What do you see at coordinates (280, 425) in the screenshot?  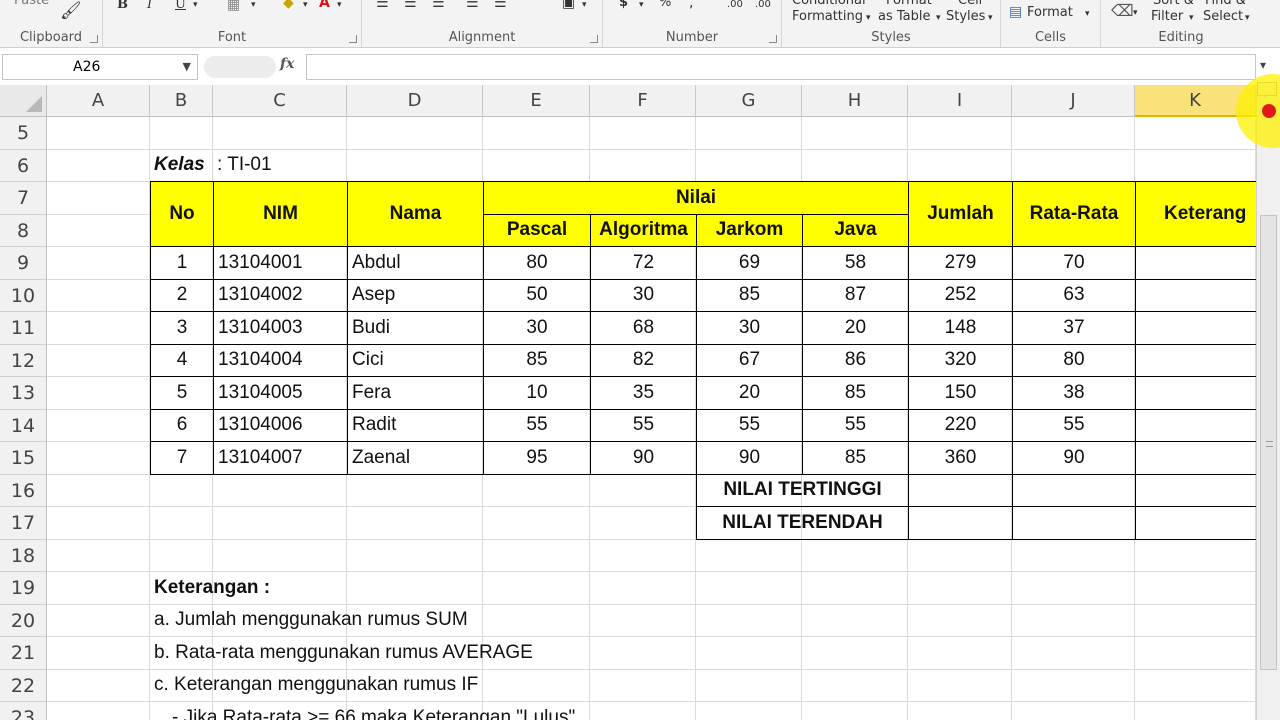 I see `cell-nim: 13104006` at bounding box center [280, 425].